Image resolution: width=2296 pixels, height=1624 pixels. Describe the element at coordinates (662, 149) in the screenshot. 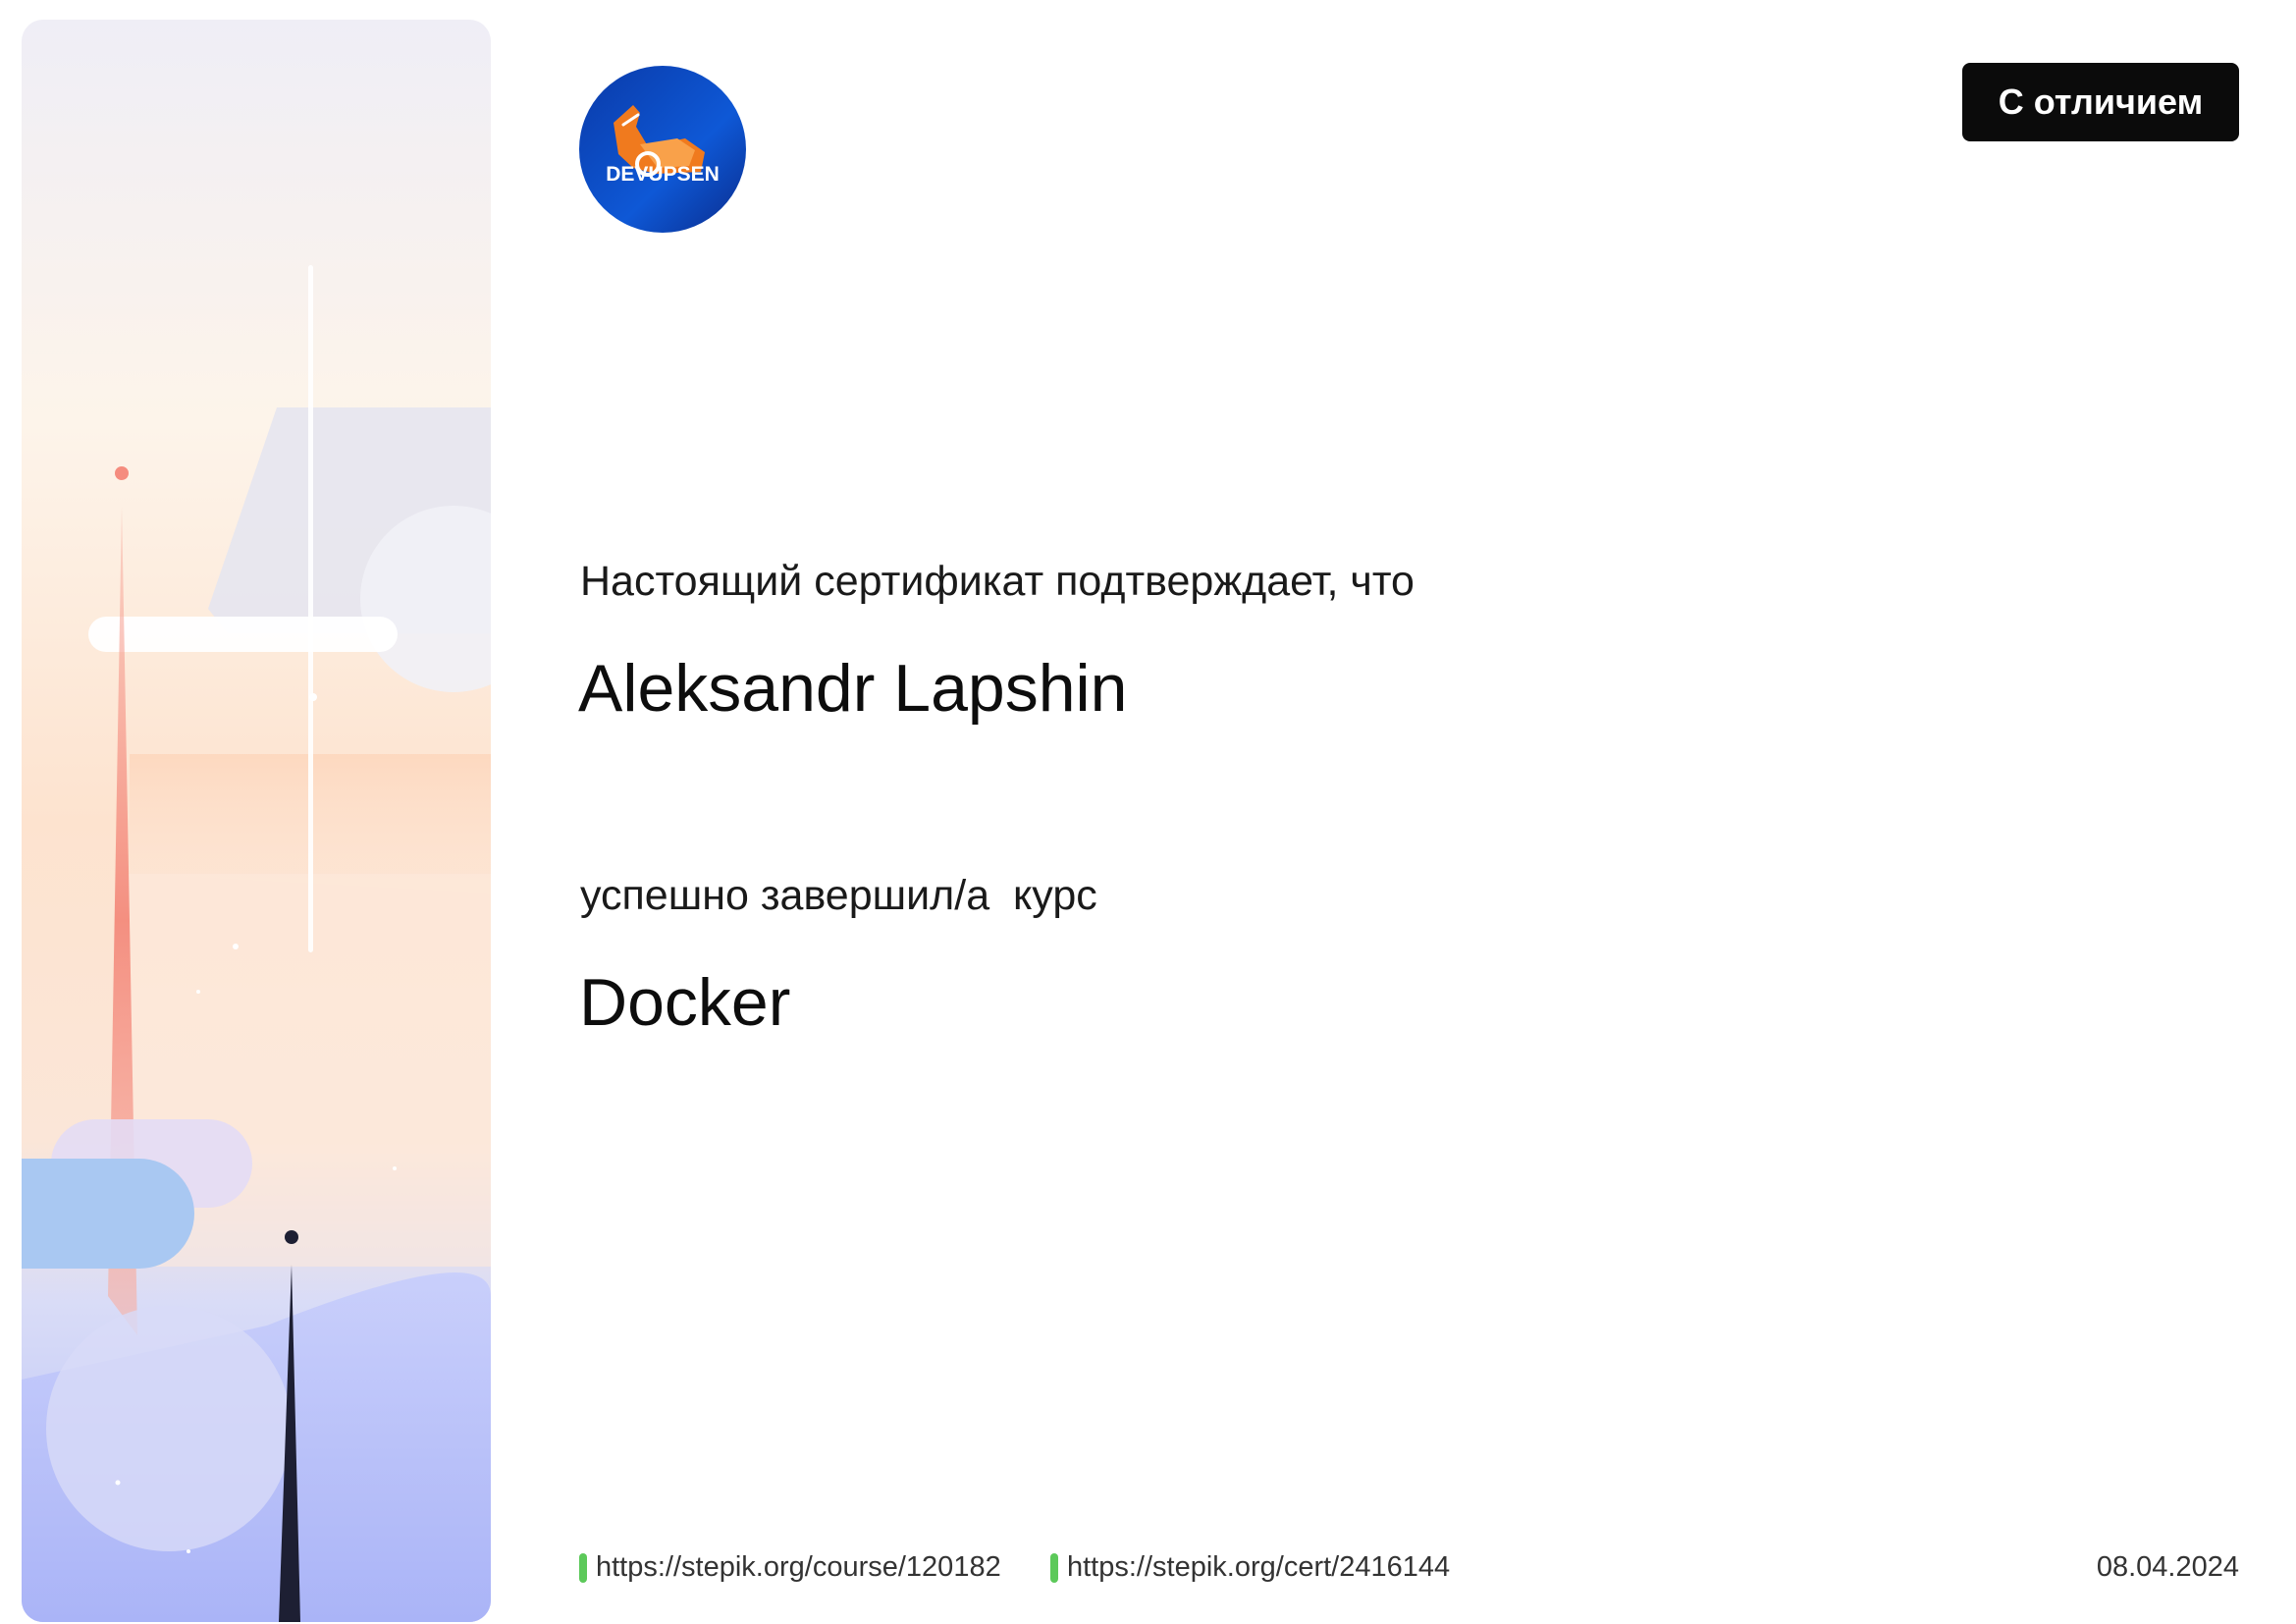

I see `devupsen-logo: DEVUPSEN` at that location.